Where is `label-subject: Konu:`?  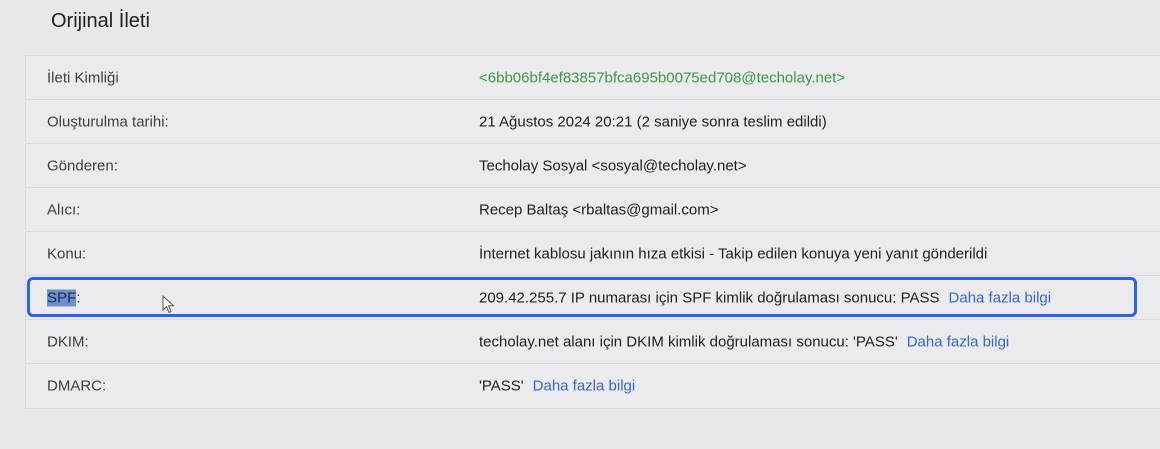 label-subject: Konu: is located at coordinates (67, 253).